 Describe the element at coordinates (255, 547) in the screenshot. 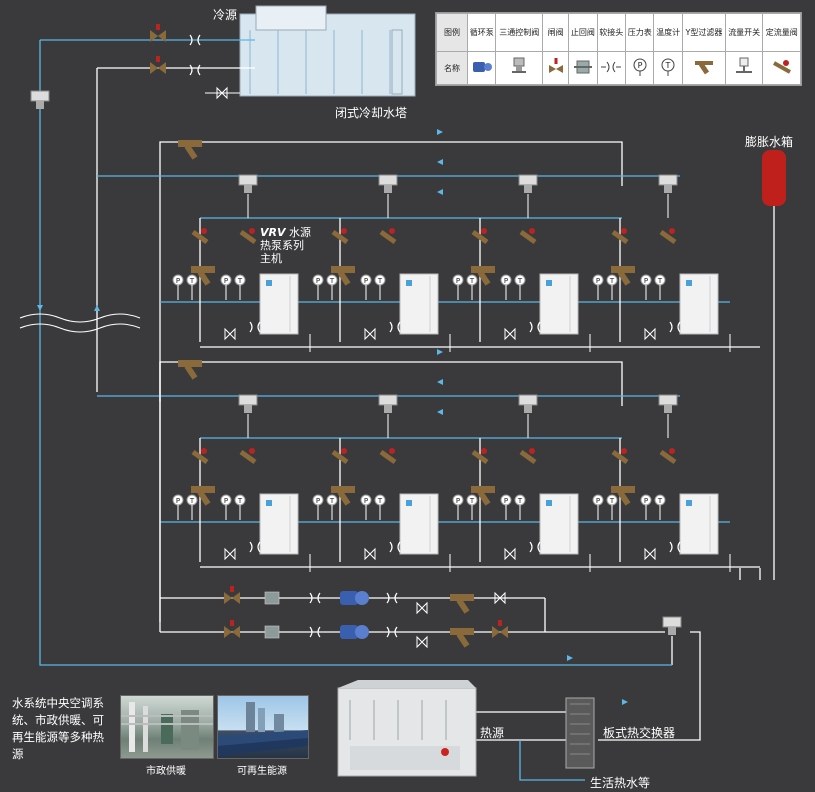

I see `floor2-unit1-flex` at that location.